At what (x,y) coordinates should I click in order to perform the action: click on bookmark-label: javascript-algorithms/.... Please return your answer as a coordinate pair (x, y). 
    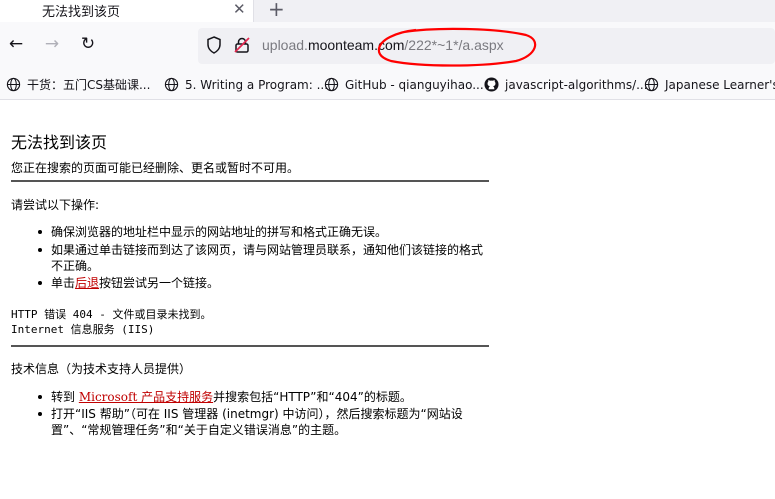
    Looking at the image, I should click on (576, 85).